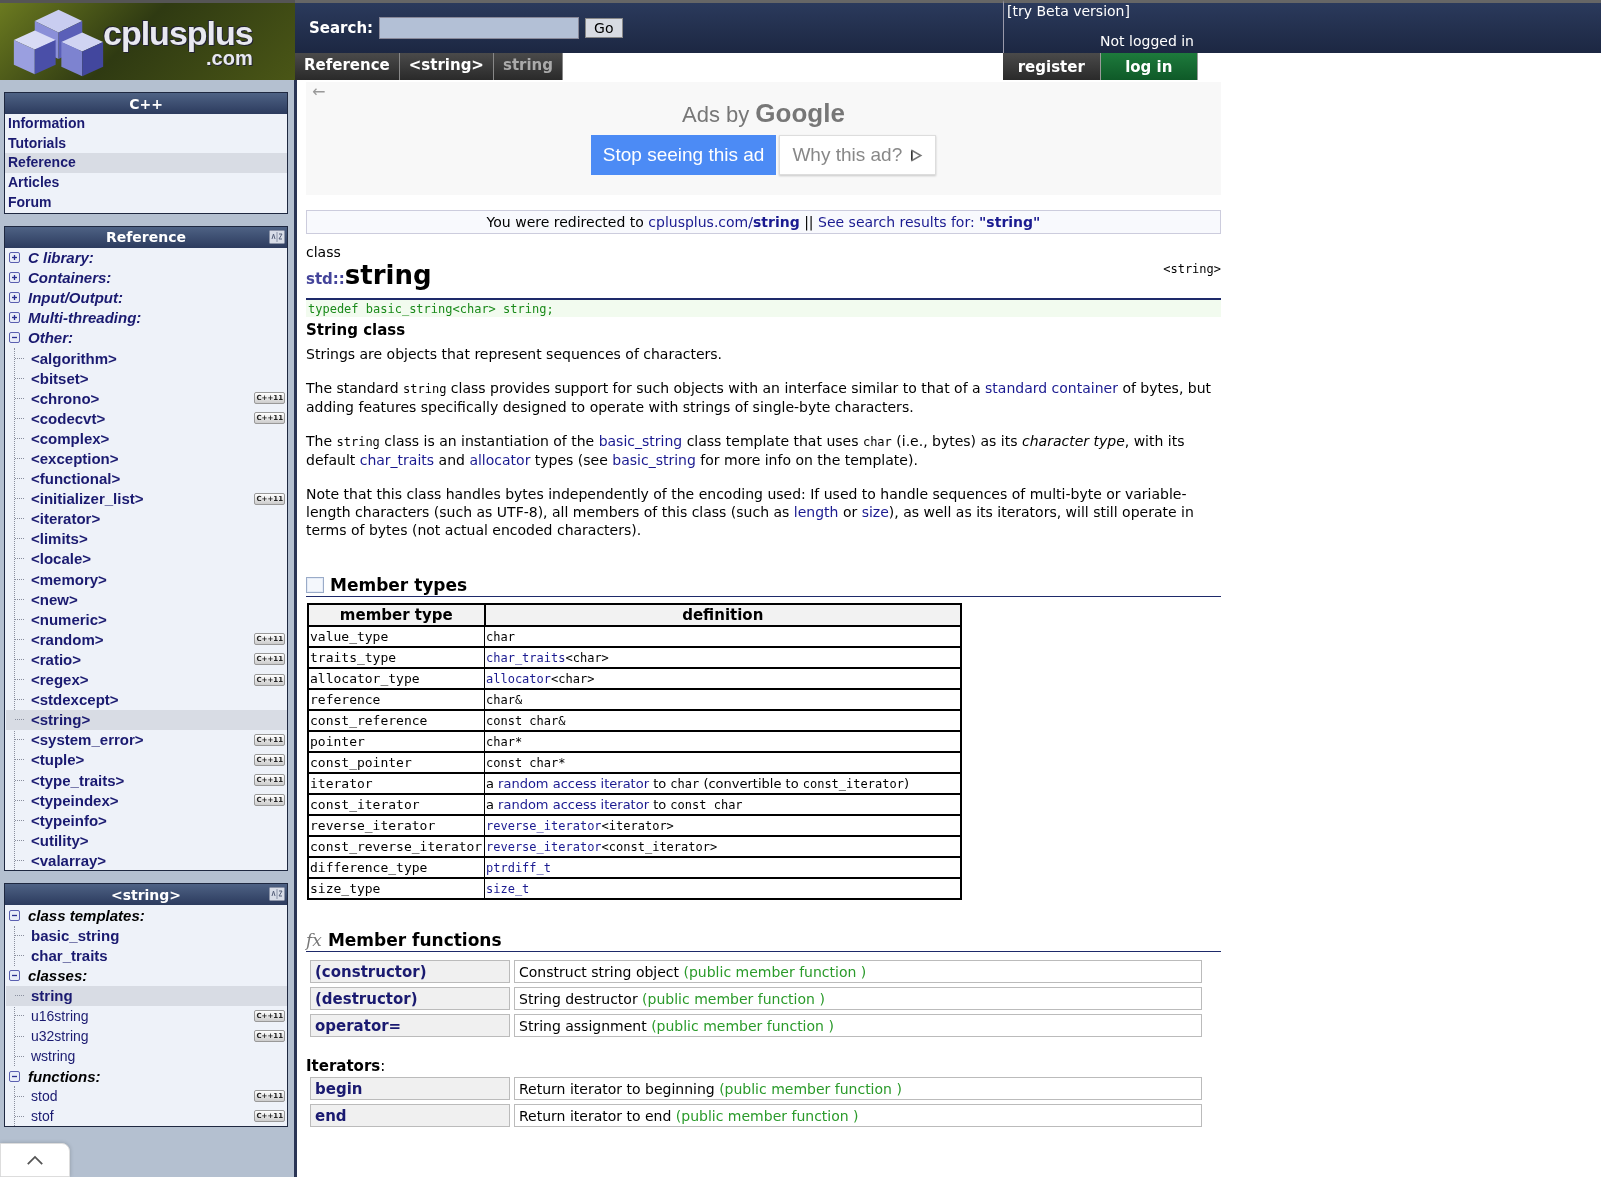 The height and width of the screenshot is (1177, 1601). What do you see at coordinates (159, 458) in the screenshot?
I see `tree-item: <exception>` at bounding box center [159, 458].